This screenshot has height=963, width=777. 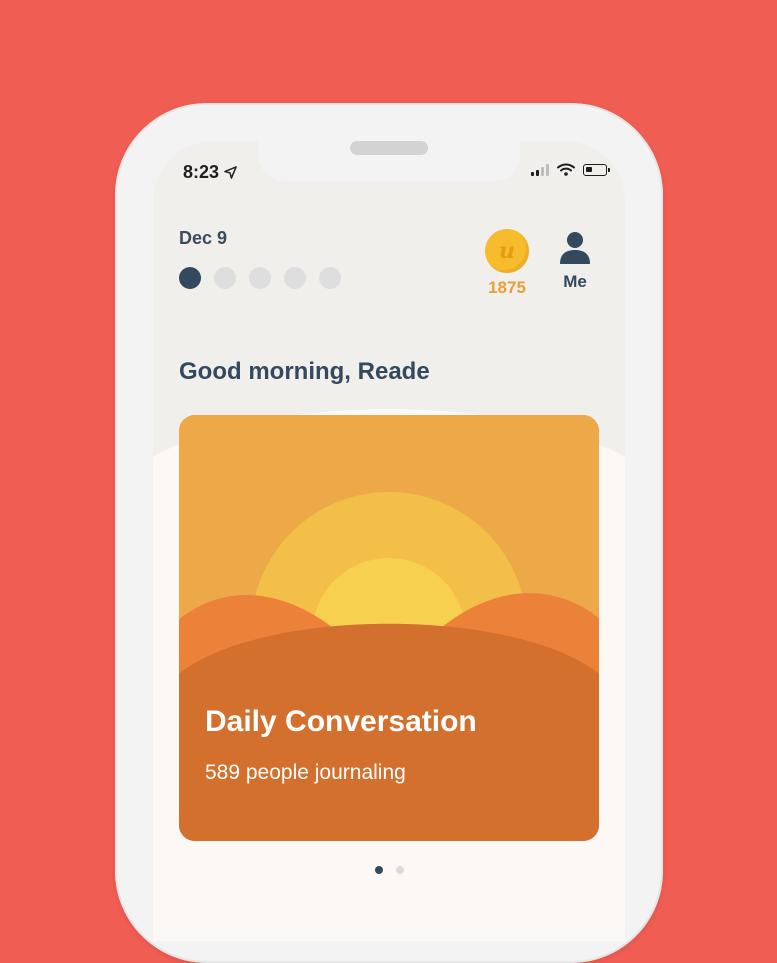 I want to click on phone-speaker, so click(x=389, y=148).